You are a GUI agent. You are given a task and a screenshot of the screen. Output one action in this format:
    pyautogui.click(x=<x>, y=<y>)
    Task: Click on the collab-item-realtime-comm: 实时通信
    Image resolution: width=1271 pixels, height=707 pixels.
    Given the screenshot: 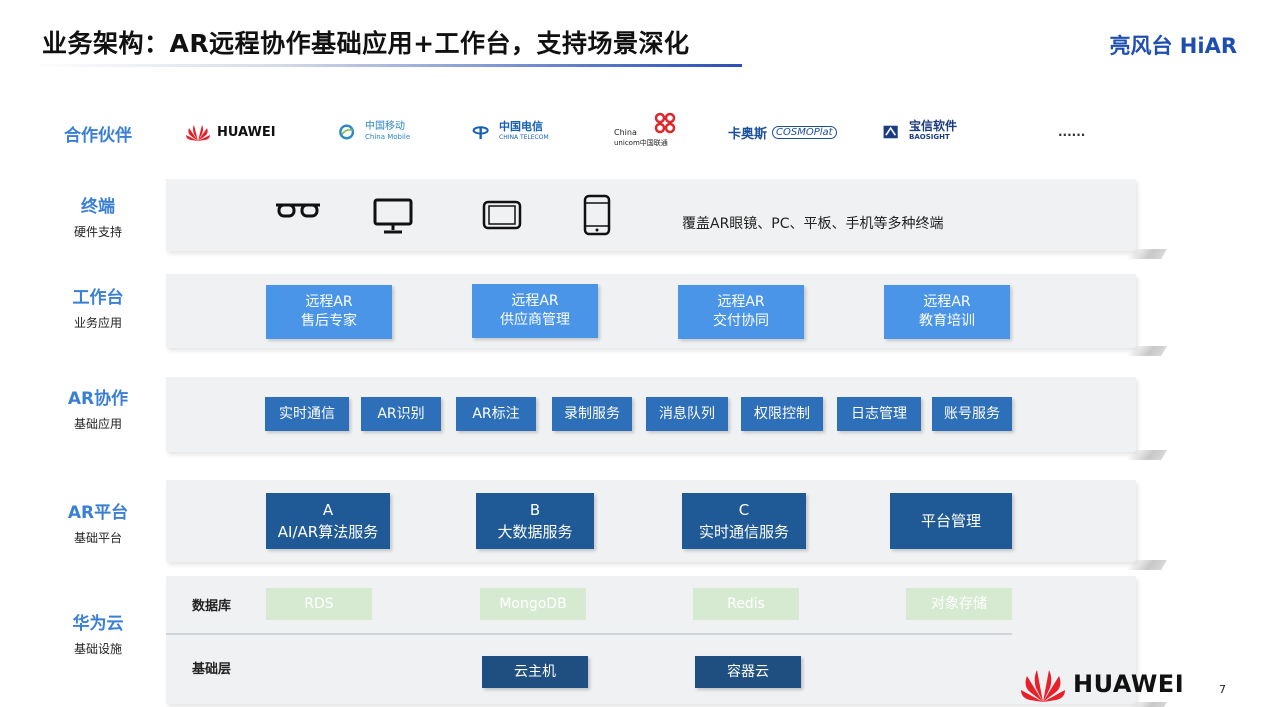 What is the action you would take?
    pyautogui.click(x=307, y=414)
    